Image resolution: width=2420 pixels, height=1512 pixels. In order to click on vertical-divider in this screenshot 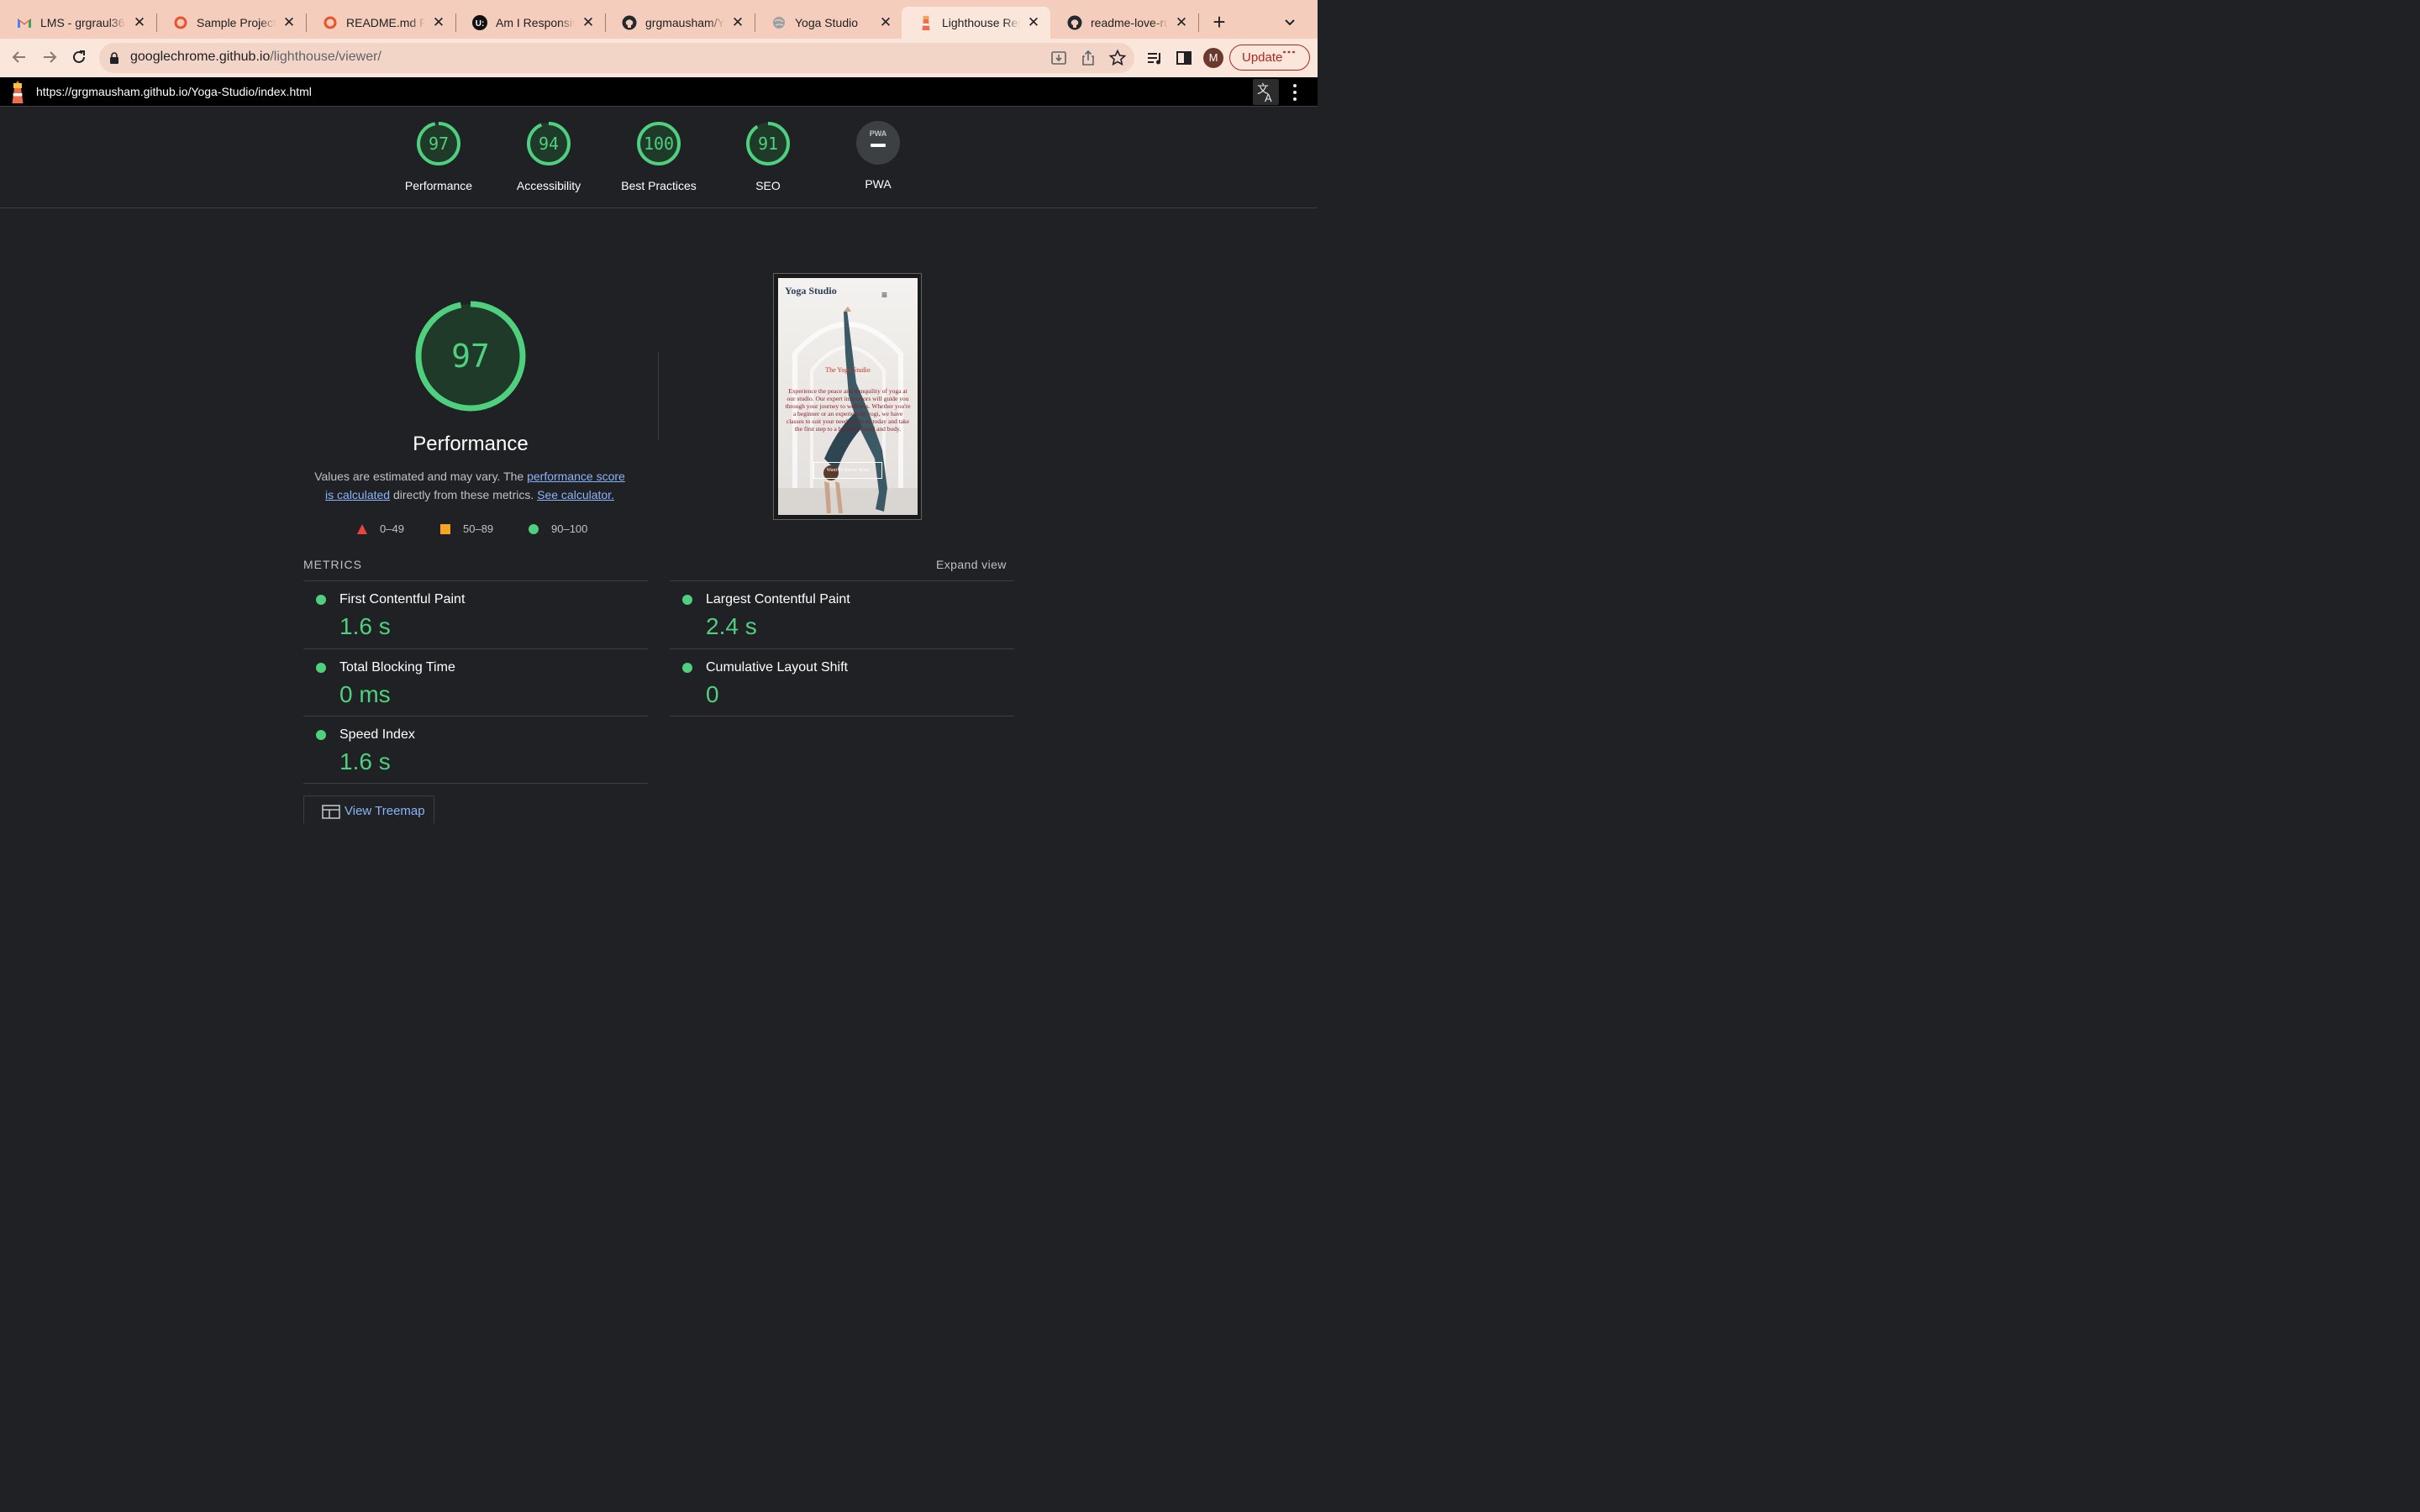, I will do `click(658, 396)`.